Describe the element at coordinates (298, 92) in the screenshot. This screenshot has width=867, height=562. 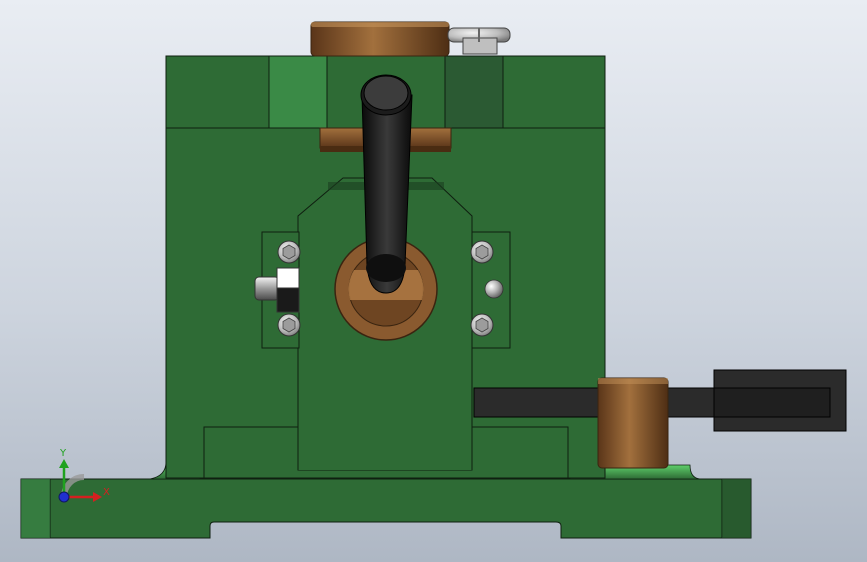
I see `top-panel-highlight` at that location.